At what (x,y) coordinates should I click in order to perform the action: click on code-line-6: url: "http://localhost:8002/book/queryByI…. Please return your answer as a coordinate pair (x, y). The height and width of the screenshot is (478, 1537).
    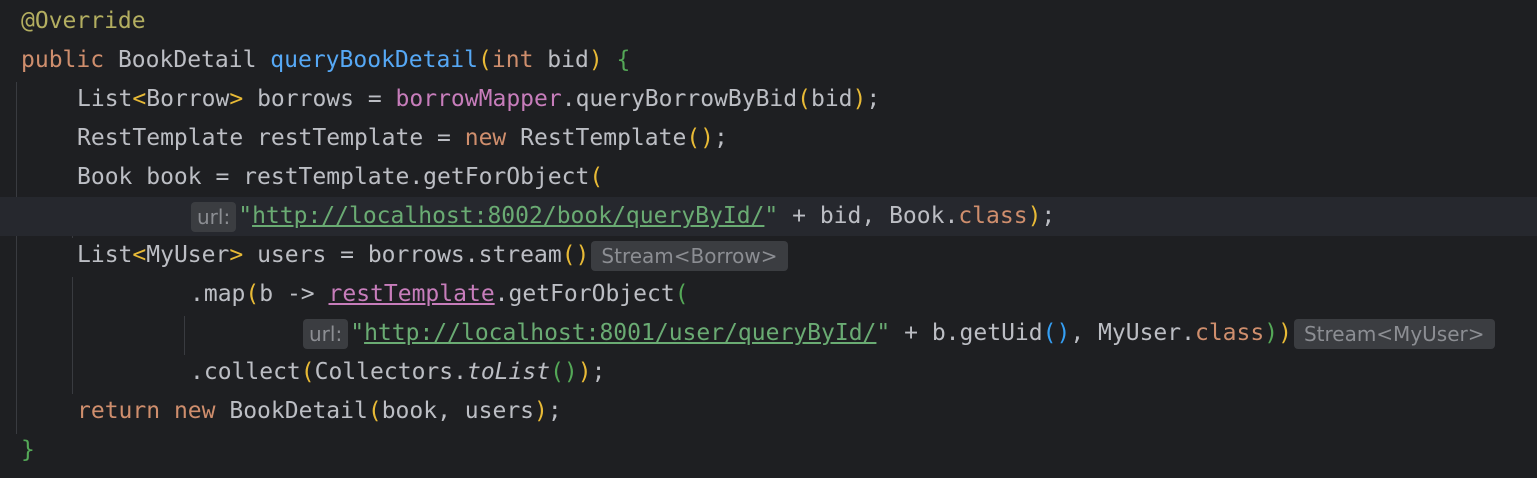
    Looking at the image, I should click on (768, 216).